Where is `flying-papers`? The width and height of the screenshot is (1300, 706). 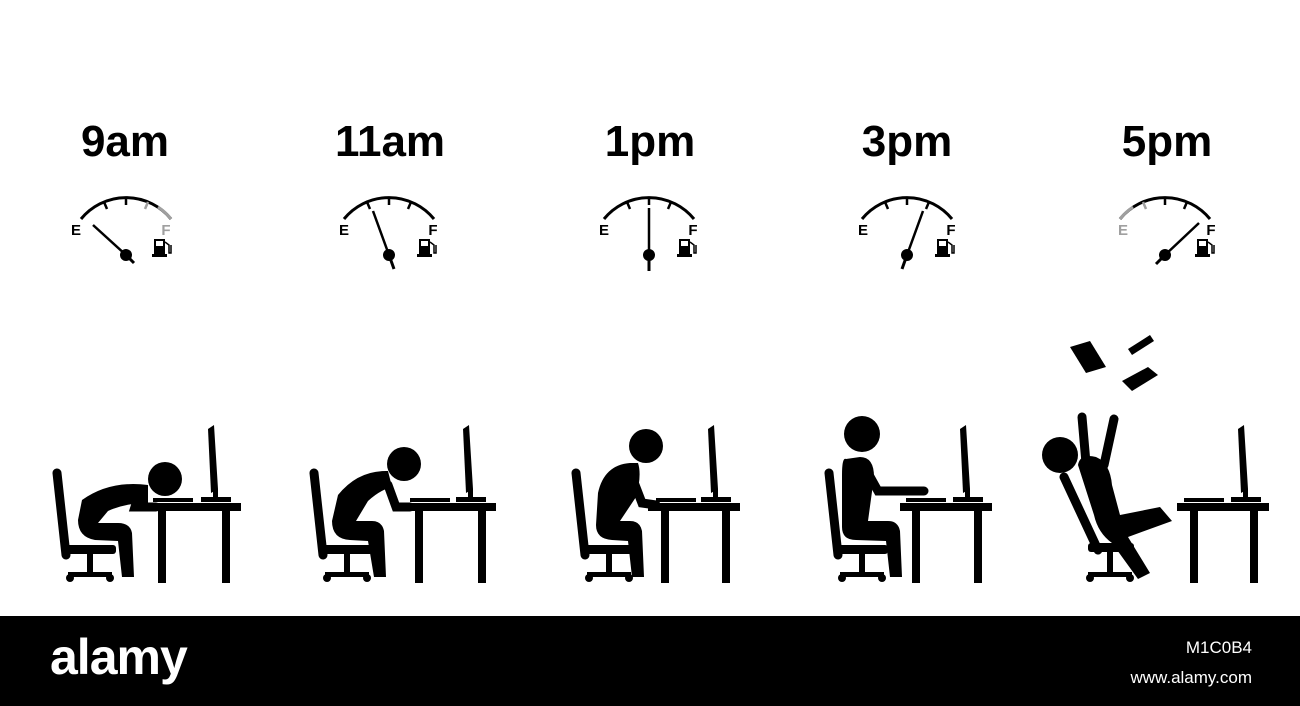
flying-papers is located at coordinates (1114, 363).